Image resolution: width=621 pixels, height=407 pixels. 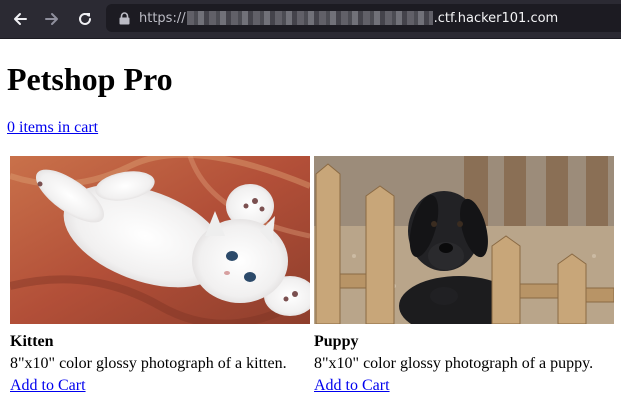 I want to click on arrow-left-icon, so click(x=20, y=19).